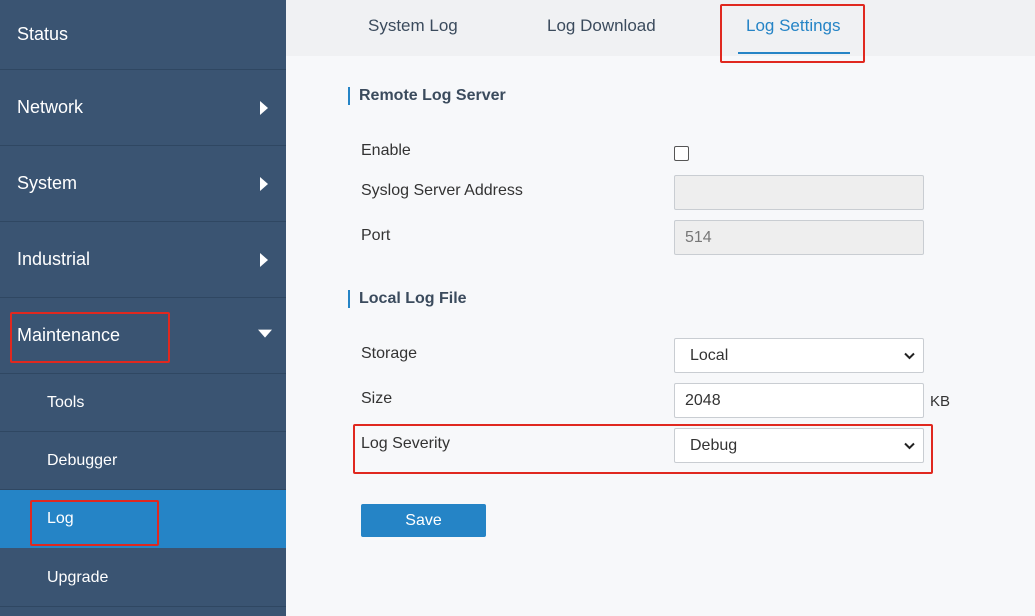 The height and width of the screenshot is (616, 1035). Describe the element at coordinates (50, 107) in the screenshot. I see `nav-network-label: Network` at that location.